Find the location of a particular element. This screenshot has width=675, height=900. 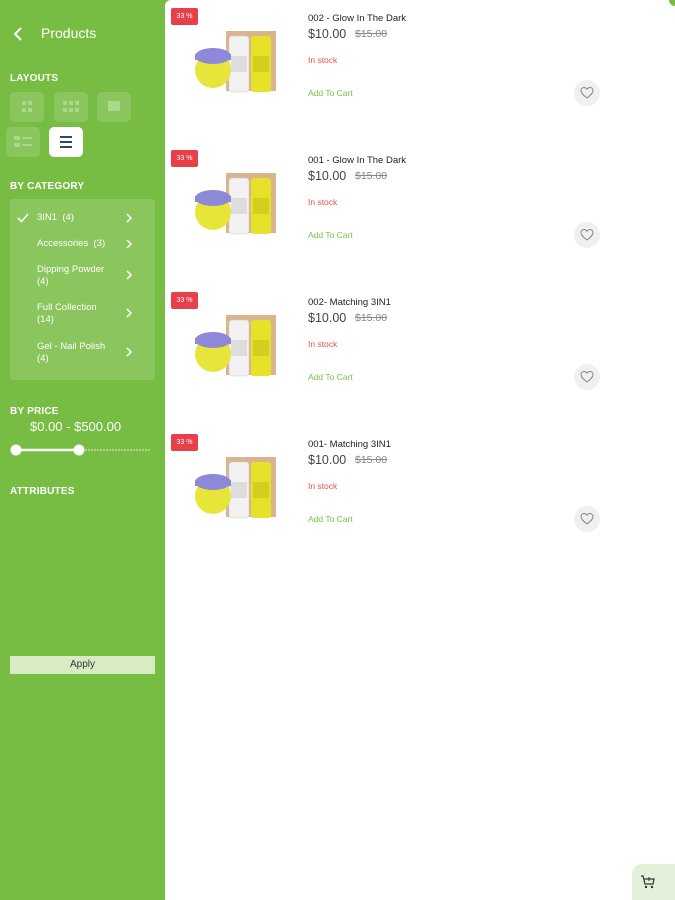

category-name: 3IN1 is located at coordinates (47, 217).